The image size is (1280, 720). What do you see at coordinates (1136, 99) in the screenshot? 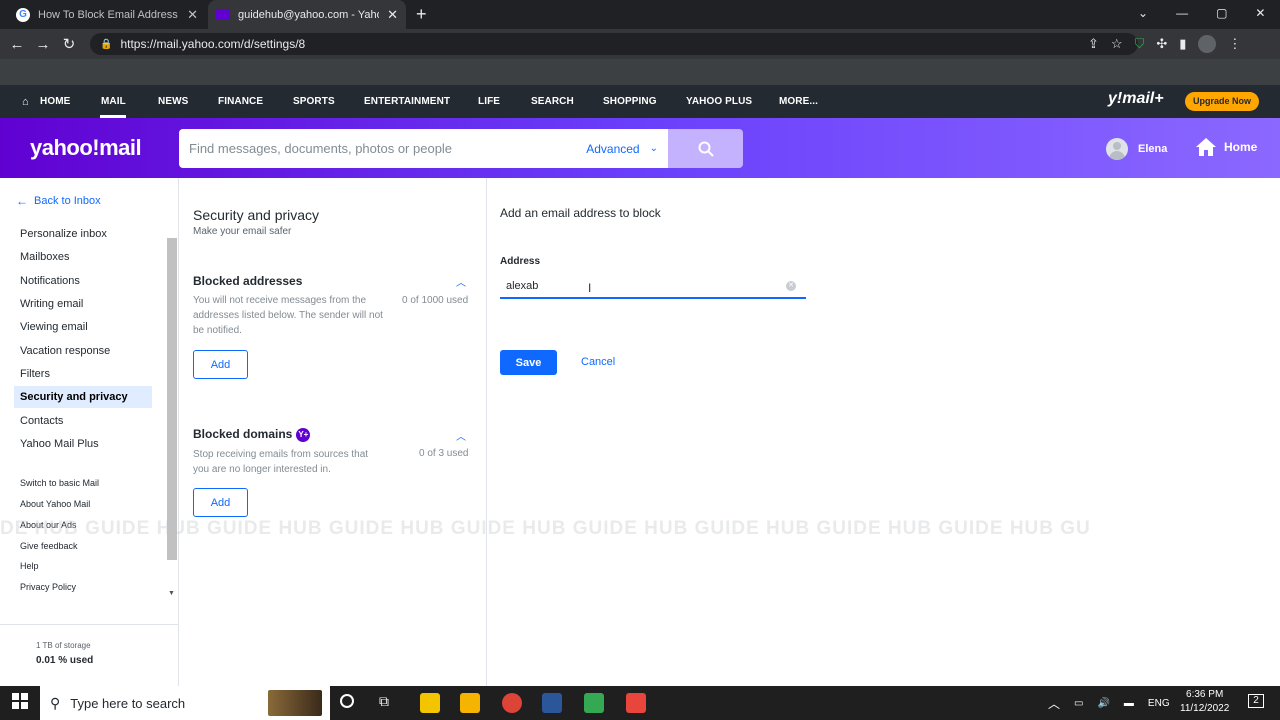
I see `ymail-plus-logo: y!mail+` at bounding box center [1136, 99].